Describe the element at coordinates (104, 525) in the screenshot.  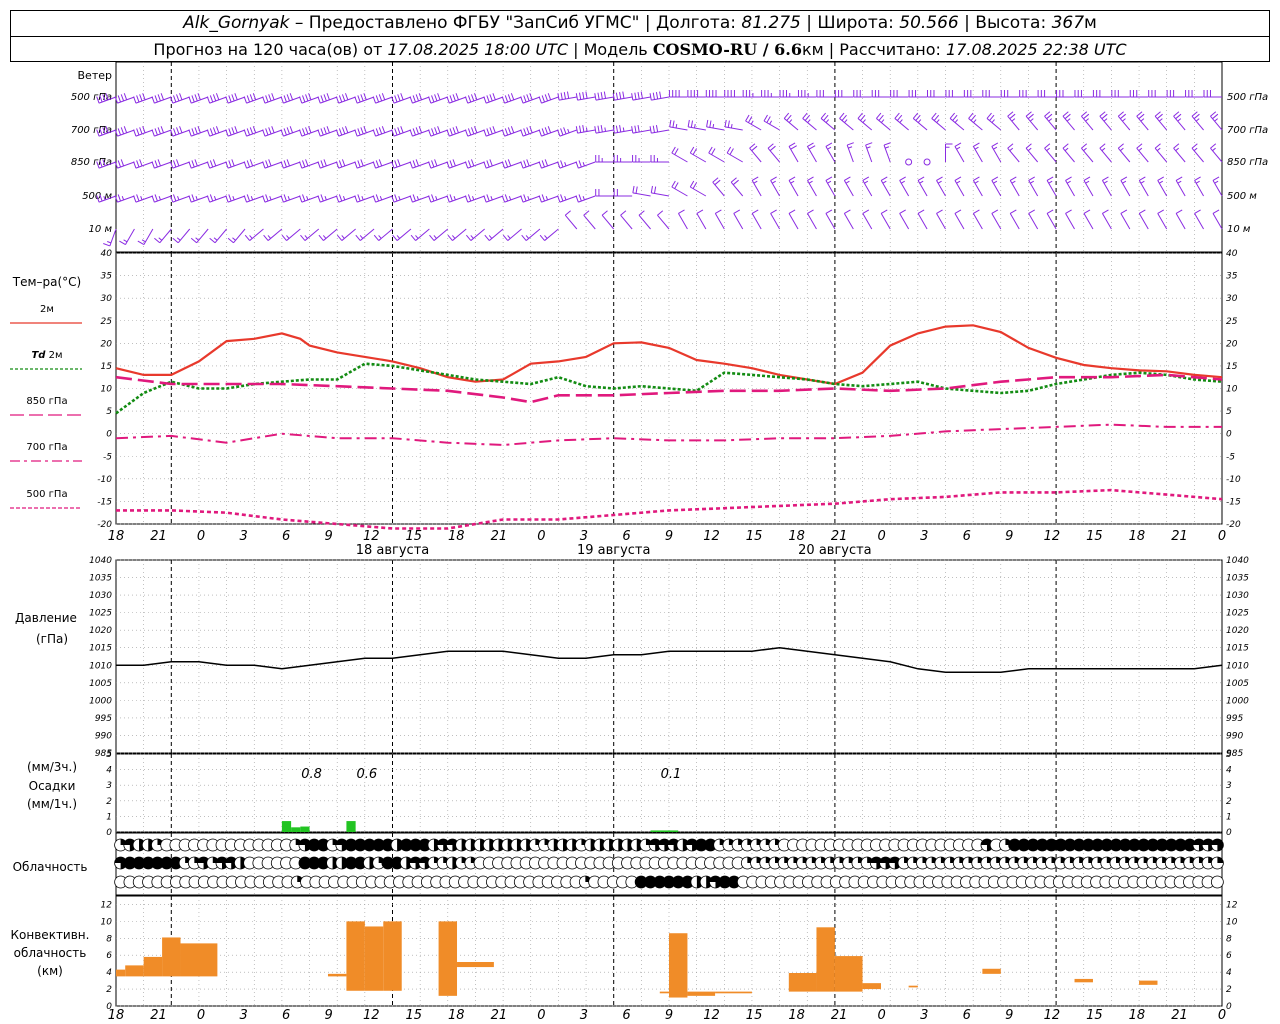
I see `temp-tick-left: -20` at that location.